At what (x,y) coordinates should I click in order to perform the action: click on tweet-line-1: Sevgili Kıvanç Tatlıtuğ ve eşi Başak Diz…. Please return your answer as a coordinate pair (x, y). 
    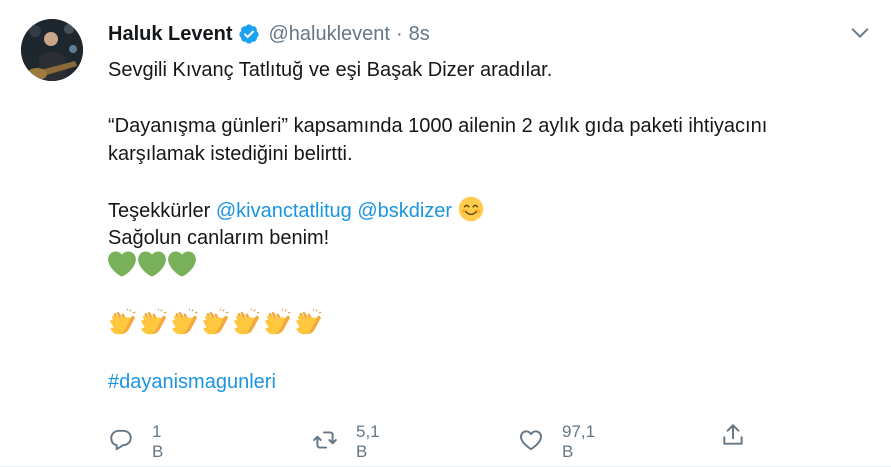
    Looking at the image, I should click on (330, 70).